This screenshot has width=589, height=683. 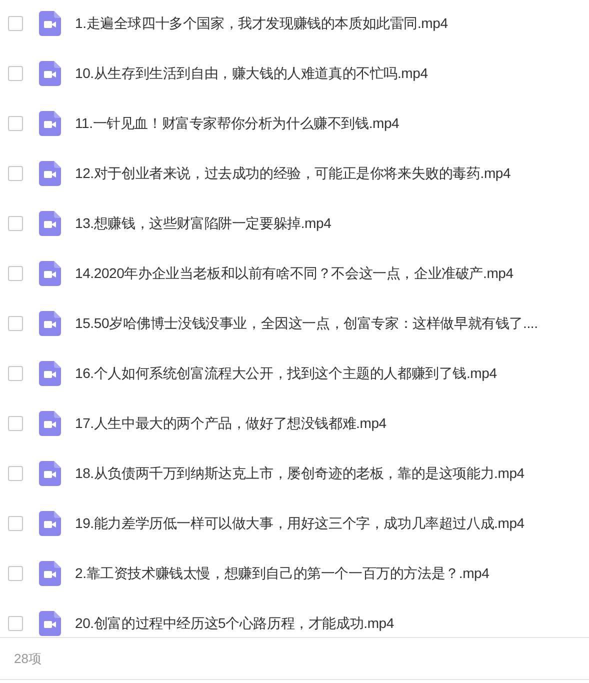 What do you see at coordinates (234, 623) in the screenshot?
I see `file-name: 20.创富的过程中经历这5个心路历程，才能成功.mp4` at bounding box center [234, 623].